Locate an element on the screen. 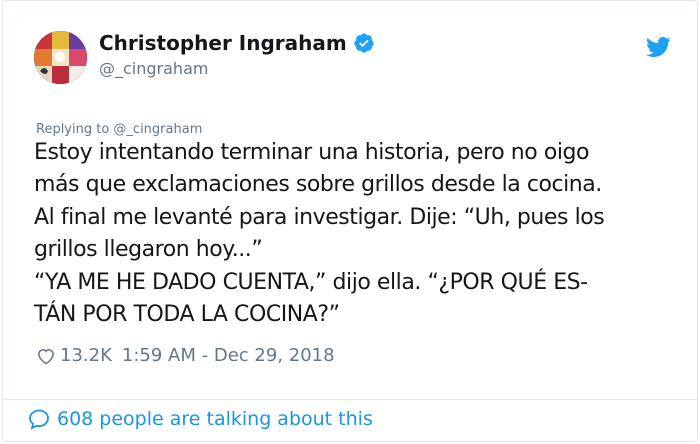 This screenshot has height=444, width=700. verified-badge-icon is located at coordinates (364, 43).